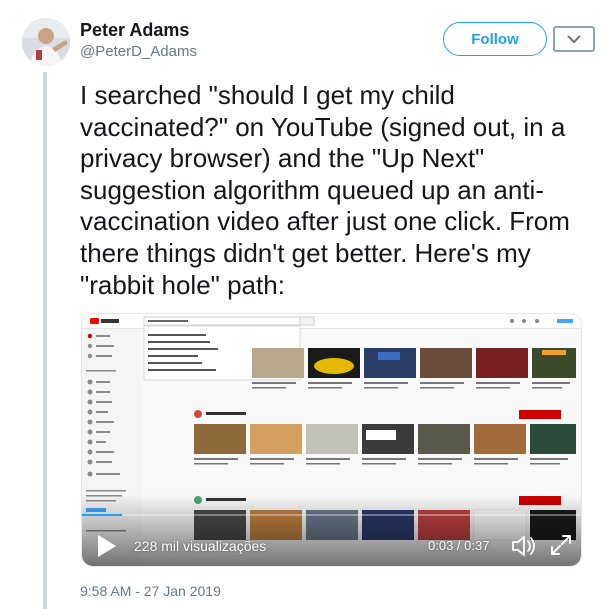 This screenshot has width=609, height=609. Describe the element at coordinates (200, 546) in the screenshot. I see `view-count: 228 mil visualizações` at that location.